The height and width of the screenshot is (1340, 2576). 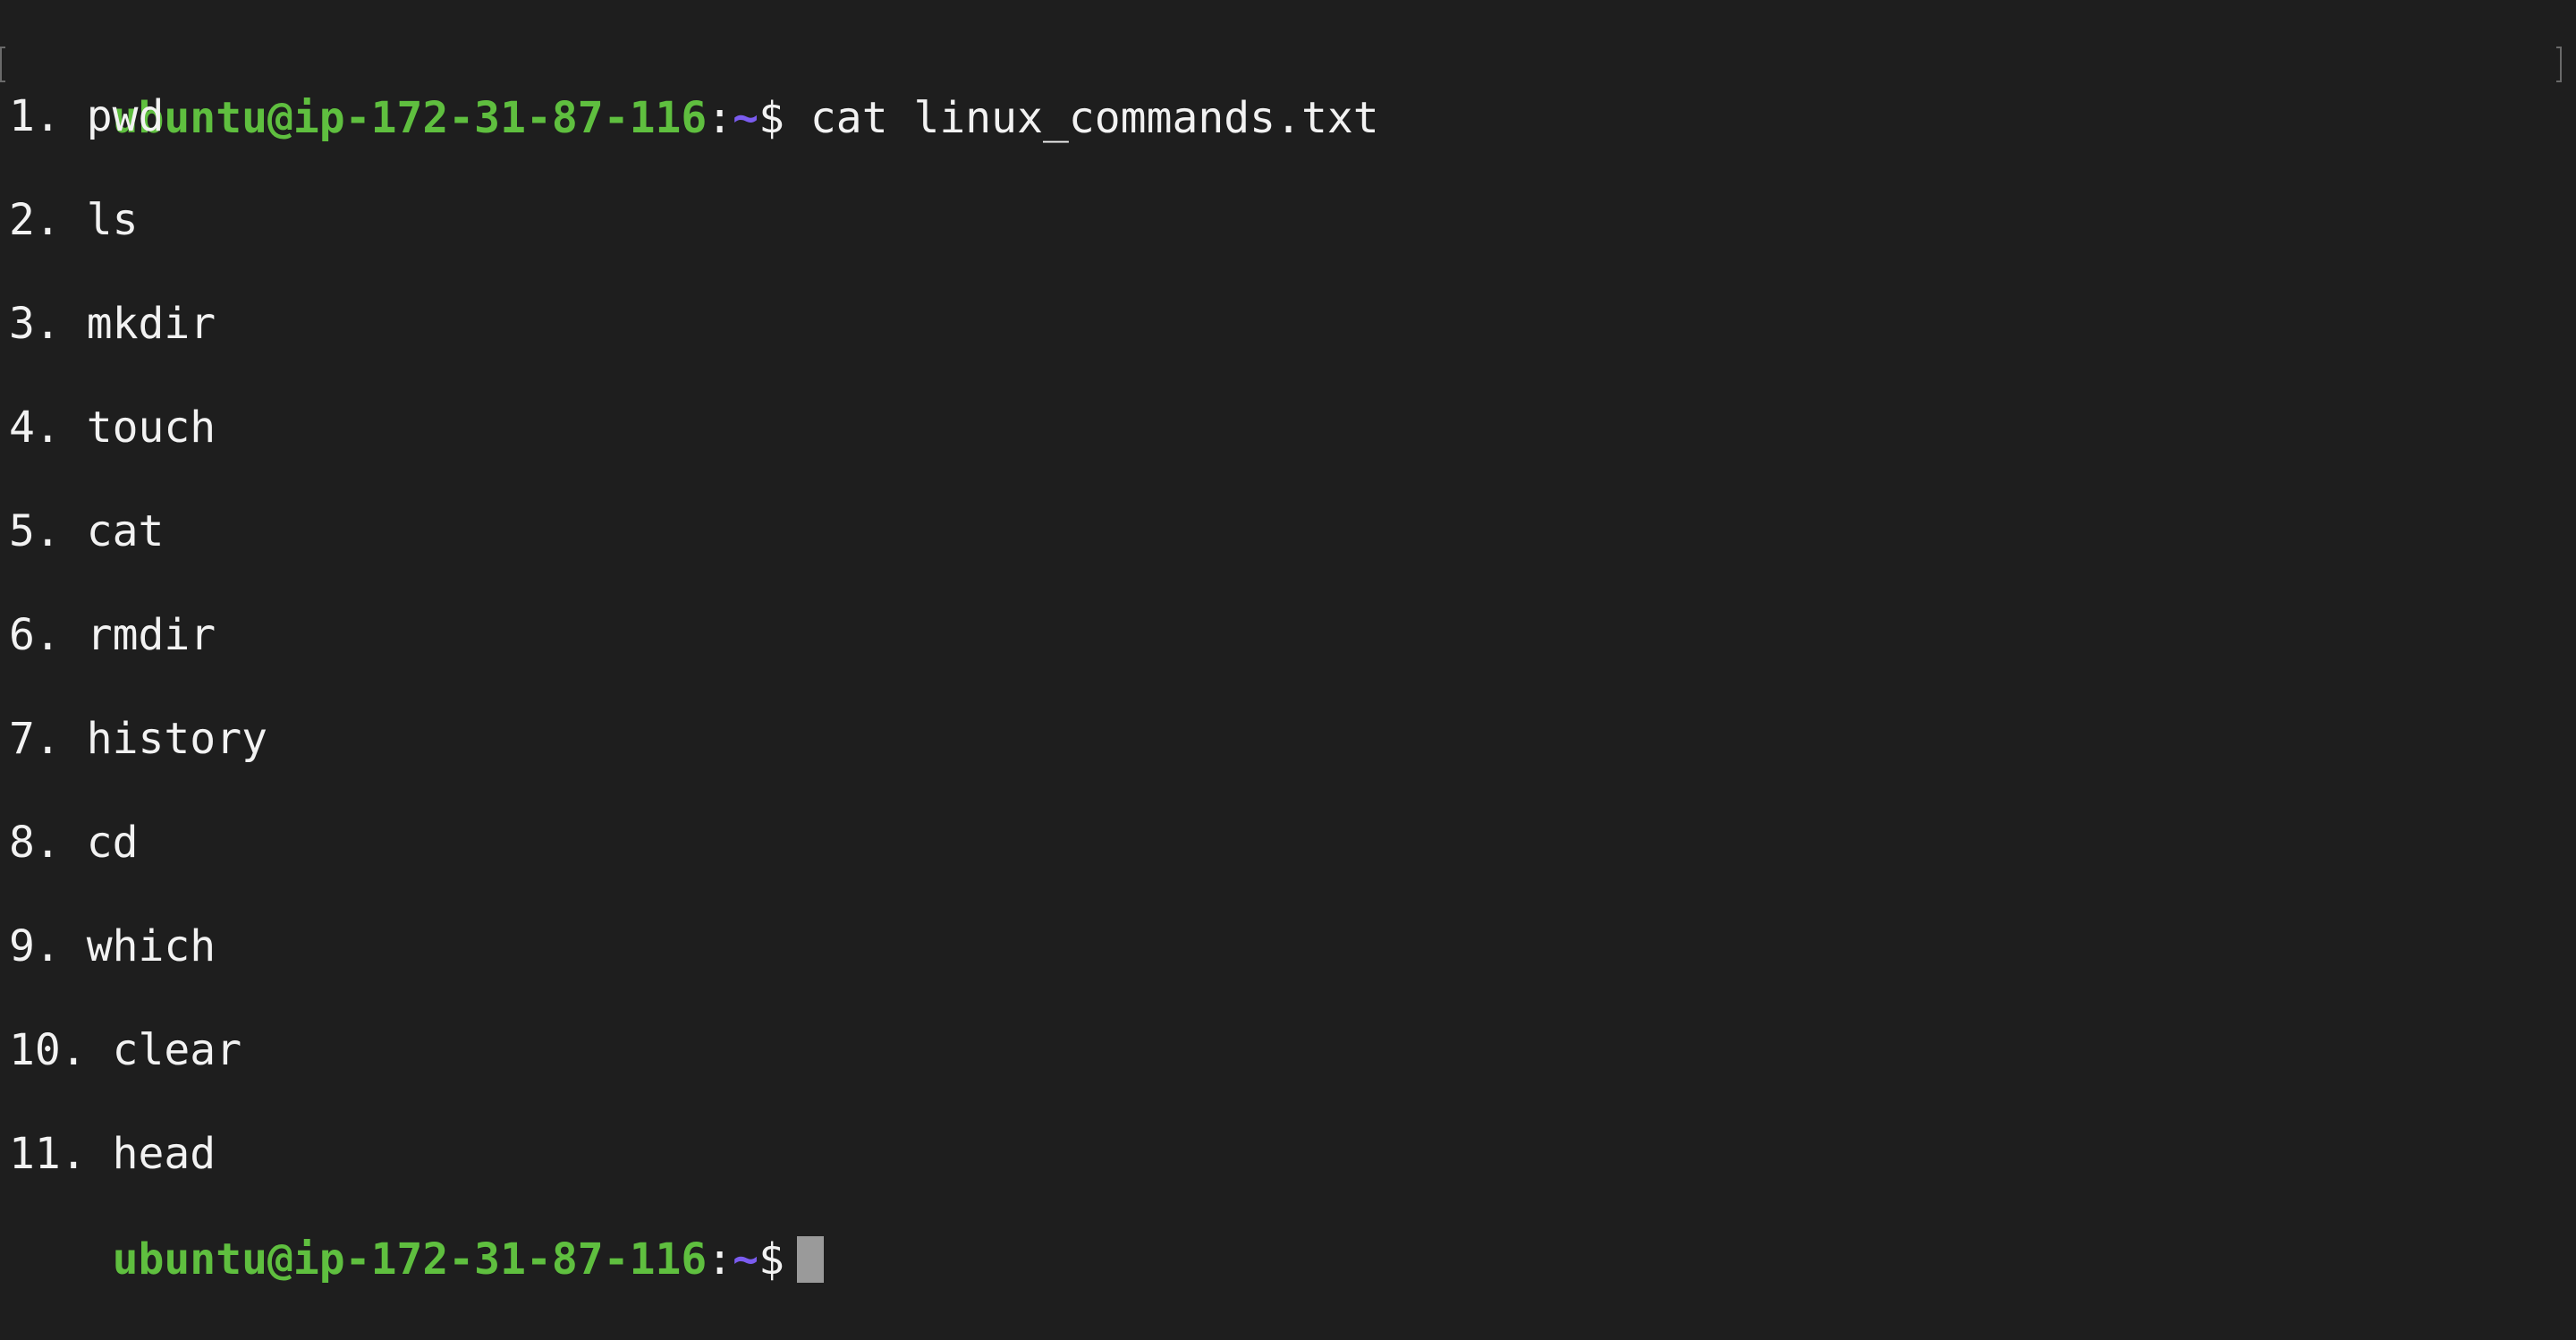 What do you see at coordinates (1094, 118) in the screenshot?
I see `command-text: cat linux_commands.txt` at bounding box center [1094, 118].